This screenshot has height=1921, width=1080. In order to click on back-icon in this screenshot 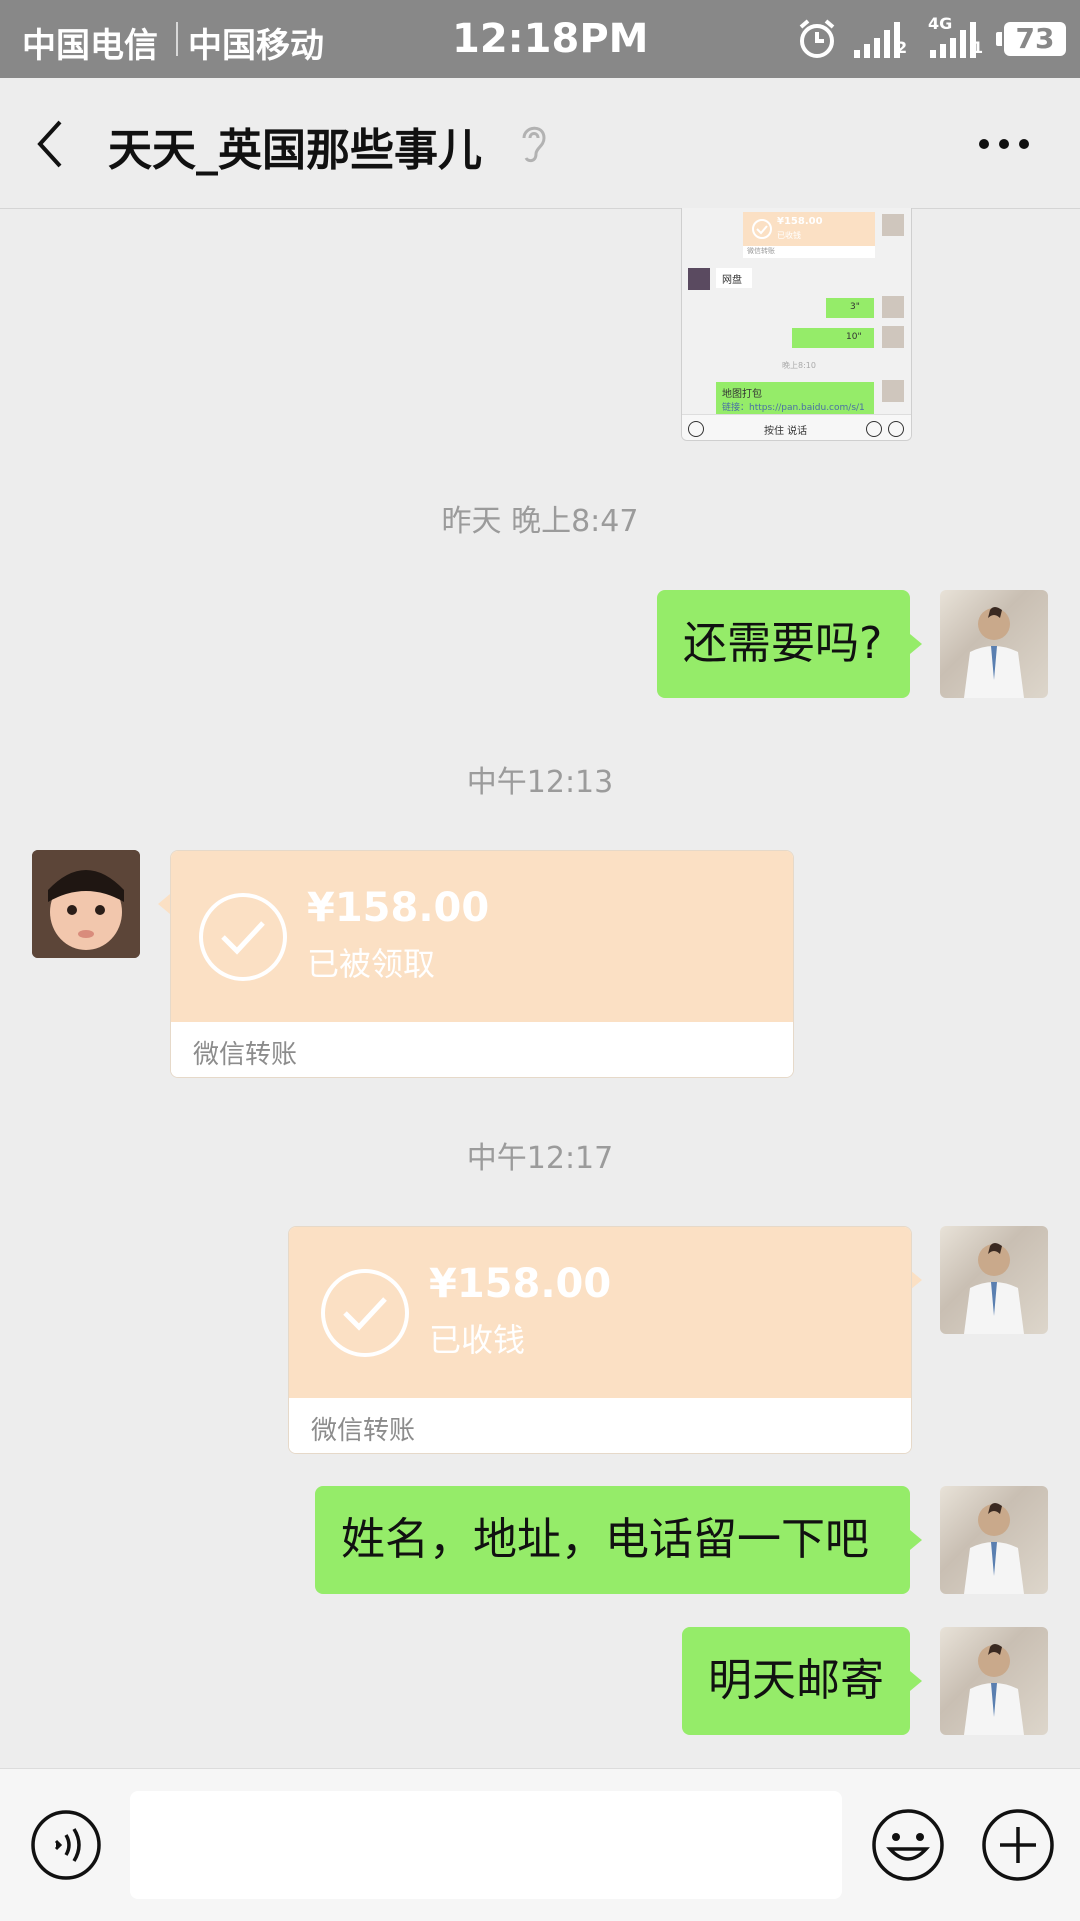, I will do `click(54, 144)`.